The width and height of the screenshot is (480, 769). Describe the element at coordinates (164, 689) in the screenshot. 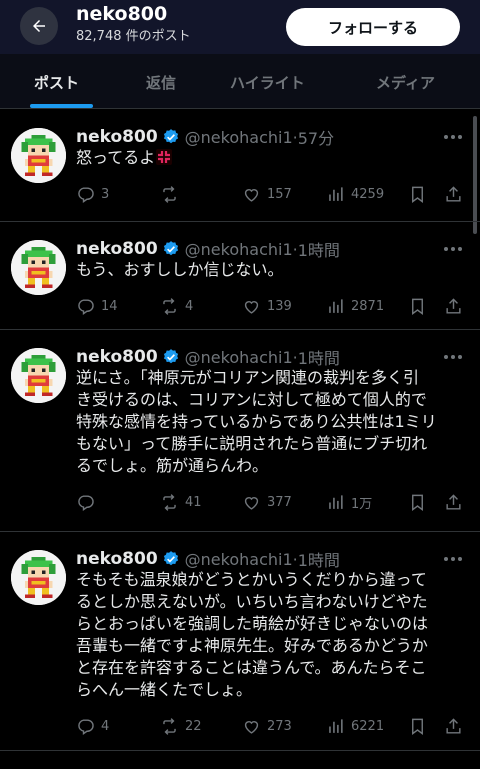

I see `post-text-content: らへん一緒くたでしょ。` at that location.